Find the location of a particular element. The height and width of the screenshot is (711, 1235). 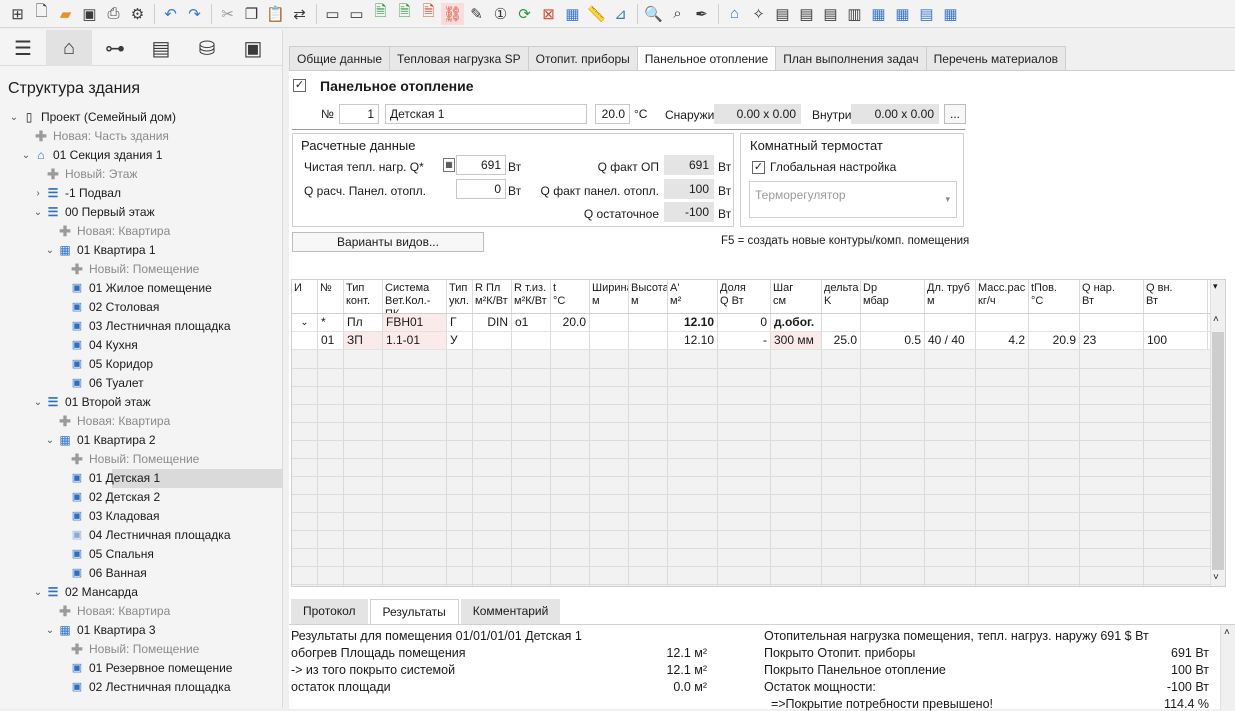

apps-icon: ⊞ is located at coordinates (17, 14).